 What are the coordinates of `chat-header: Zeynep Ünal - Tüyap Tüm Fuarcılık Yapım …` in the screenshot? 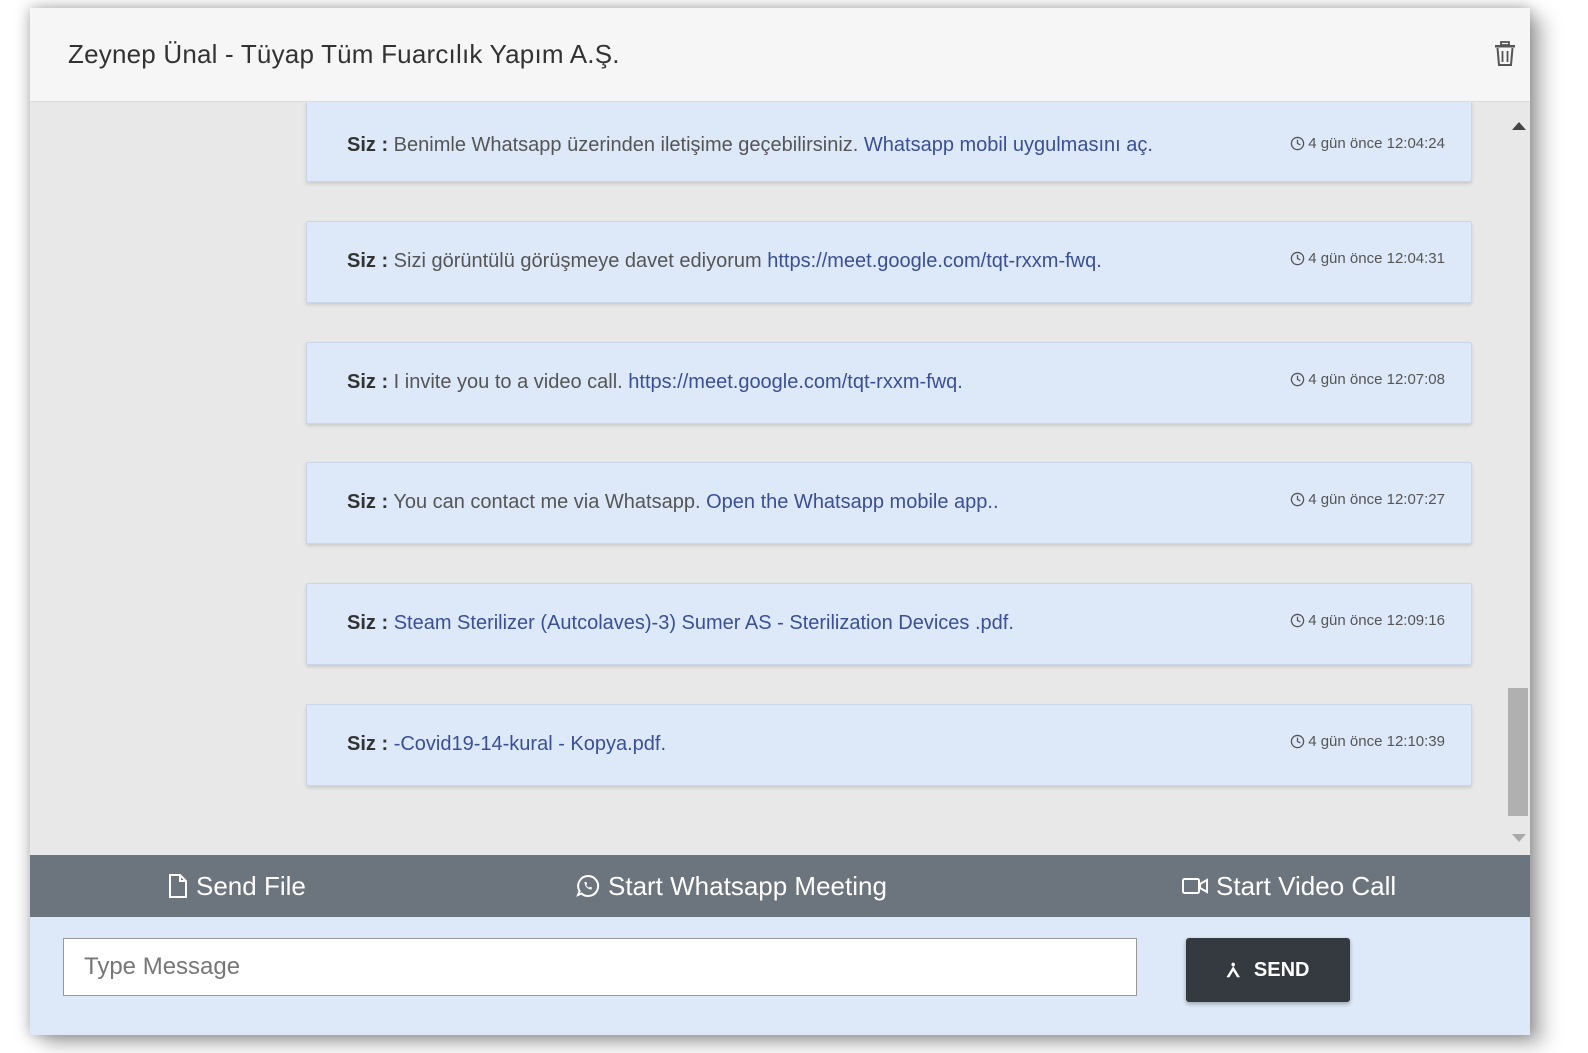 It's located at (780, 55).